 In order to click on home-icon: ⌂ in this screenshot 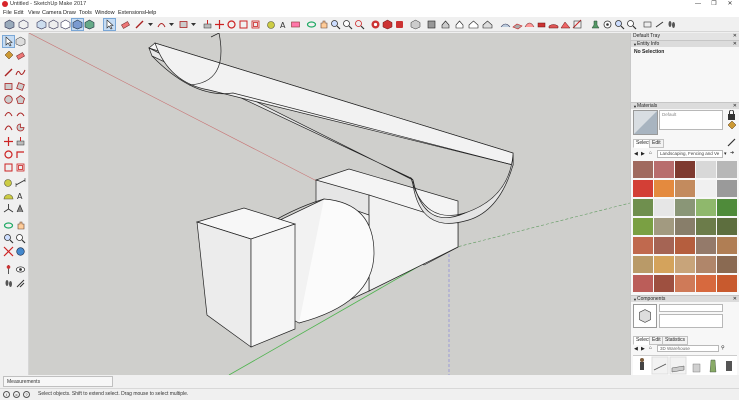, I will do `click(650, 153)`.